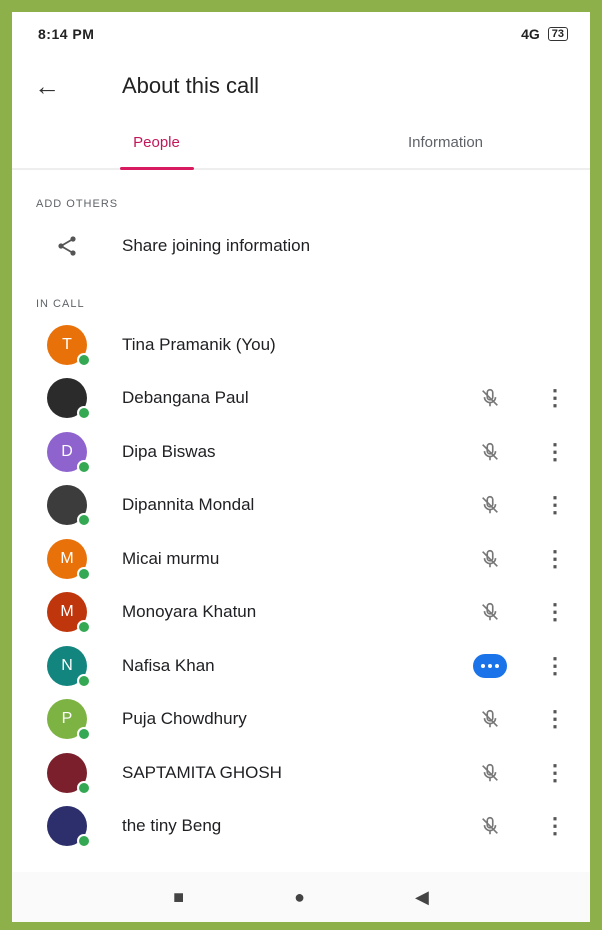  Describe the element at coordinates (530, 34) in the screenshot. I see `signal-indicator: 4G` at that location.